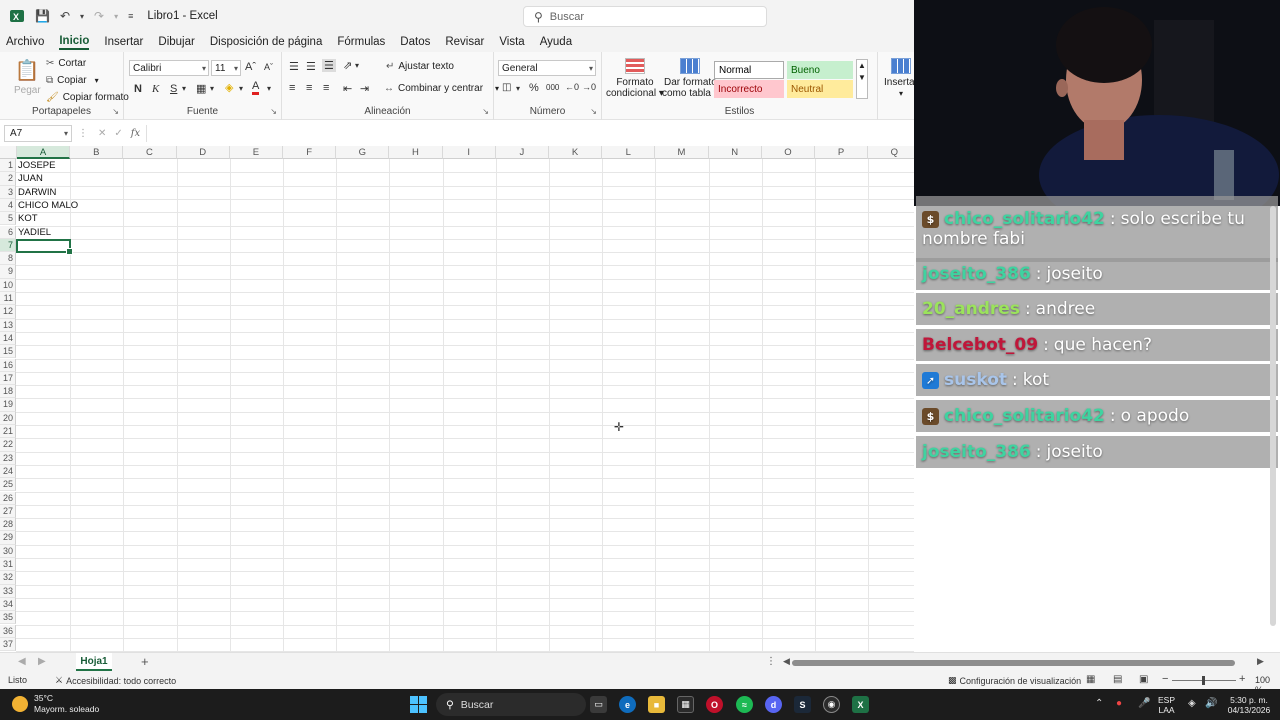 The height and width of the screenshot is (720, 1280). What do you see at coordinates (627, 704) in the screenshot?
I see `edge-icon: e` at bounding box center [627, 704].